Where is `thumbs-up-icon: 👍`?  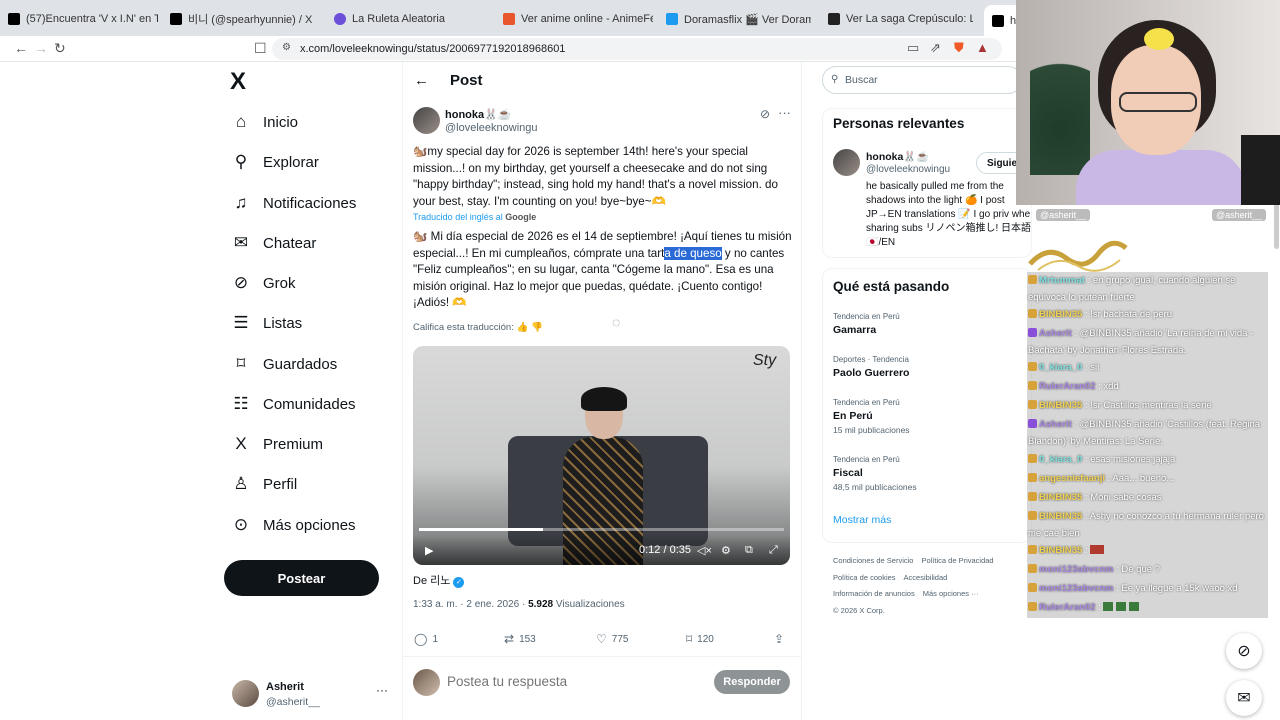
thumbs-up-icon: 👍 is located at coordinates (523, 327).